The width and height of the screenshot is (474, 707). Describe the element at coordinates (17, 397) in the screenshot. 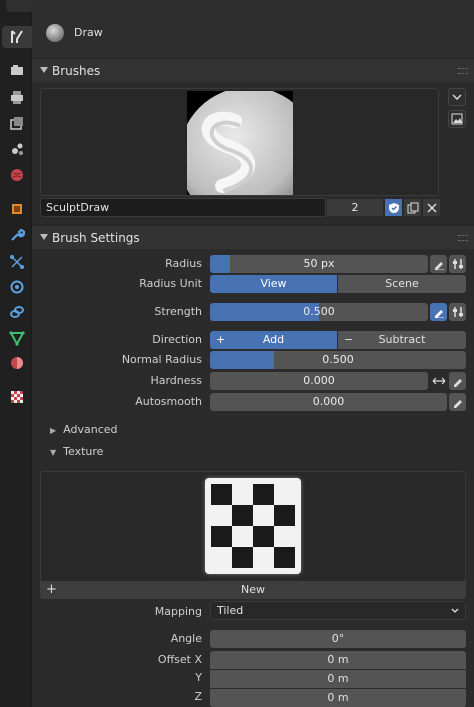

I see `texture-tab-icon` at that location.